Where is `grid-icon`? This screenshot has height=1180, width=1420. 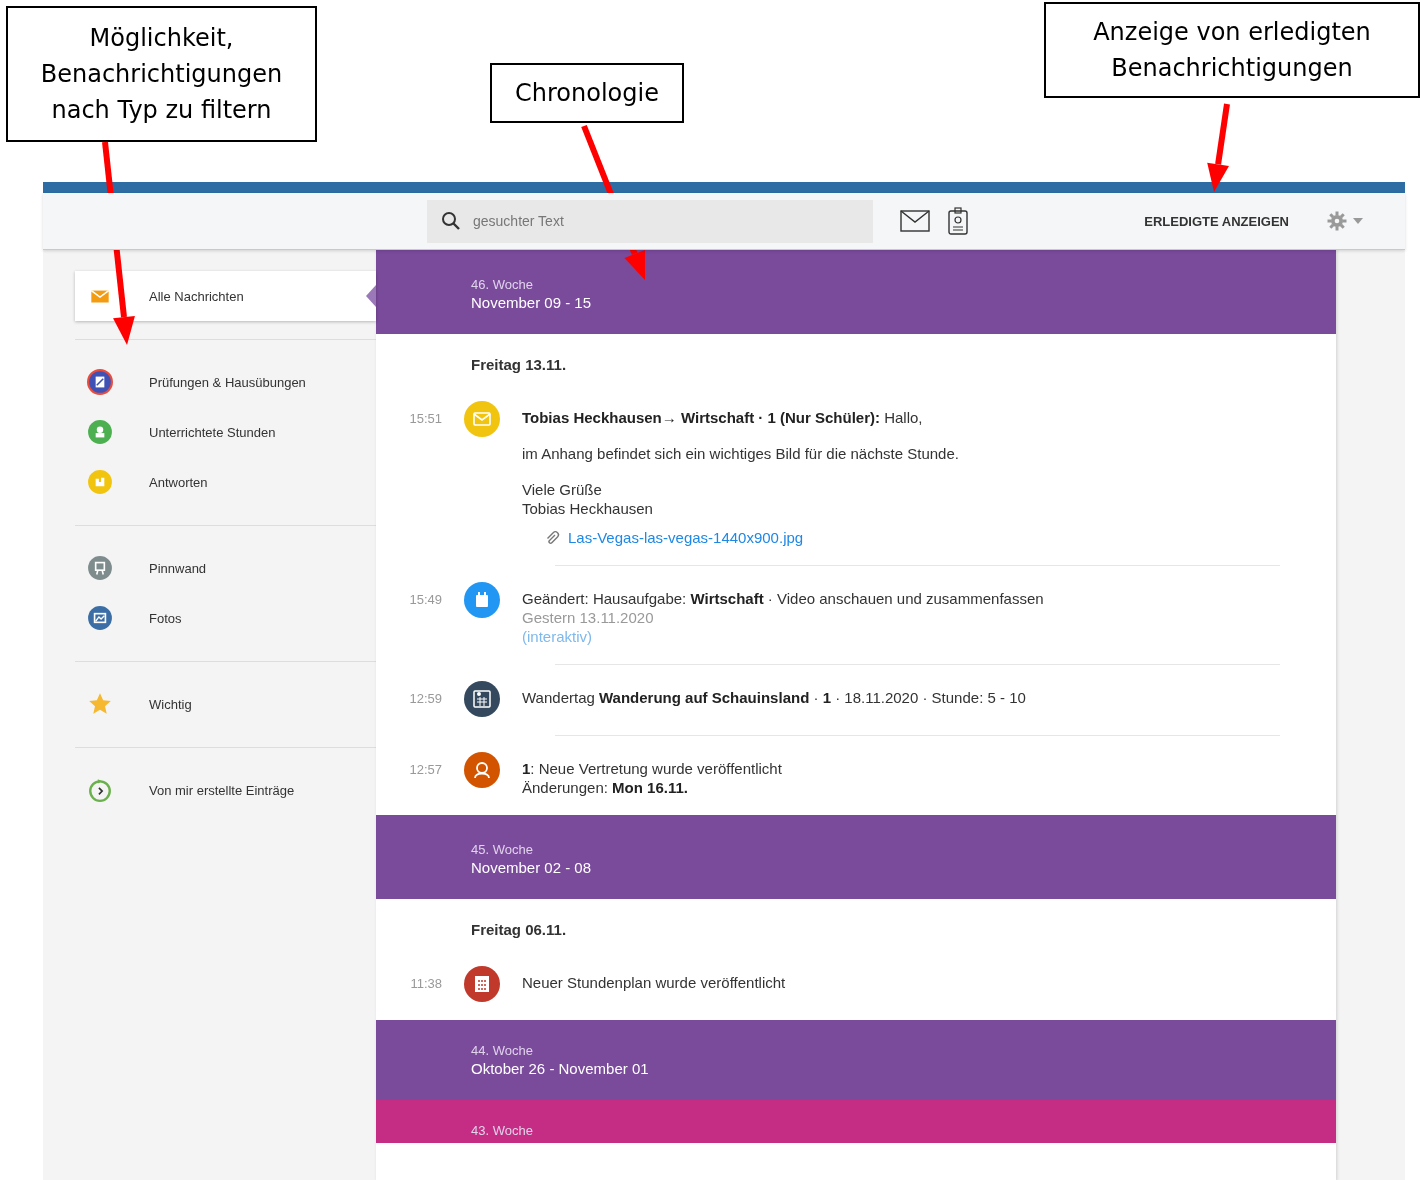 grid-icon is located at coordinates (482, 984).